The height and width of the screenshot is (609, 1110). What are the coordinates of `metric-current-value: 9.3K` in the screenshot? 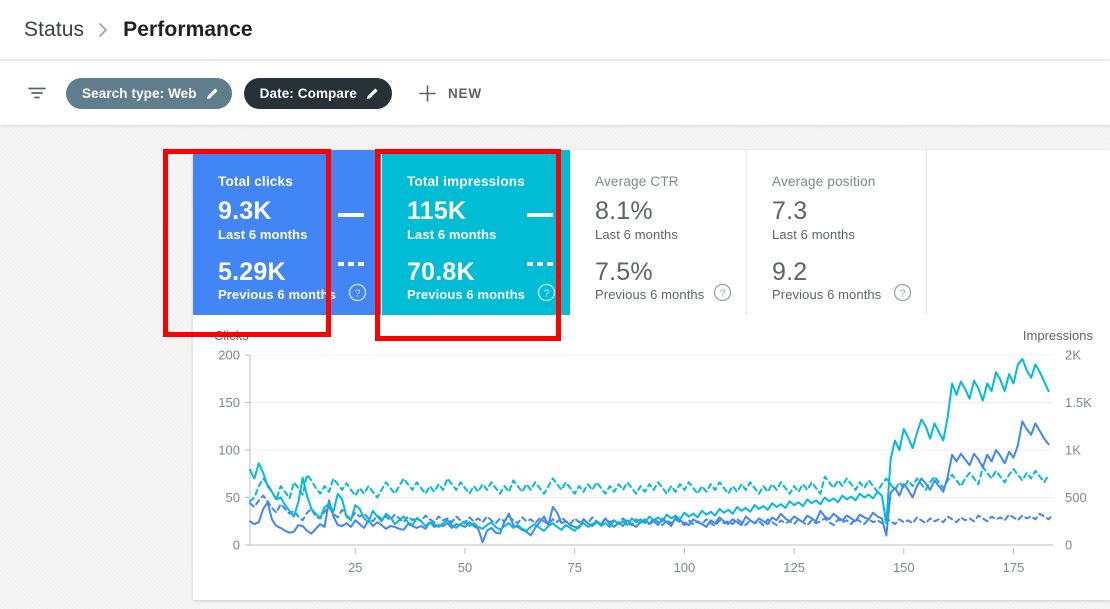 It's located at (245, 211).